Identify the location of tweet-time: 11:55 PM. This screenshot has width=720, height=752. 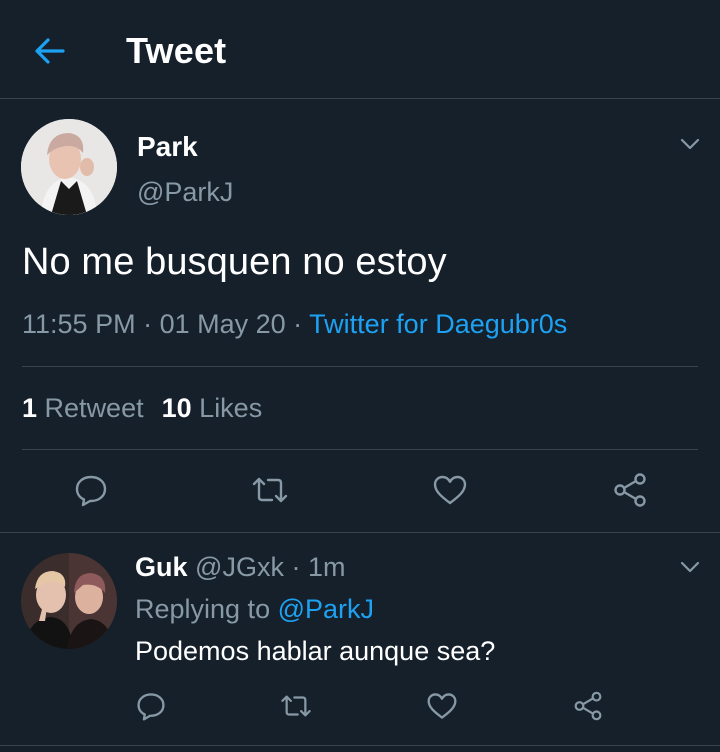
(79, 324).